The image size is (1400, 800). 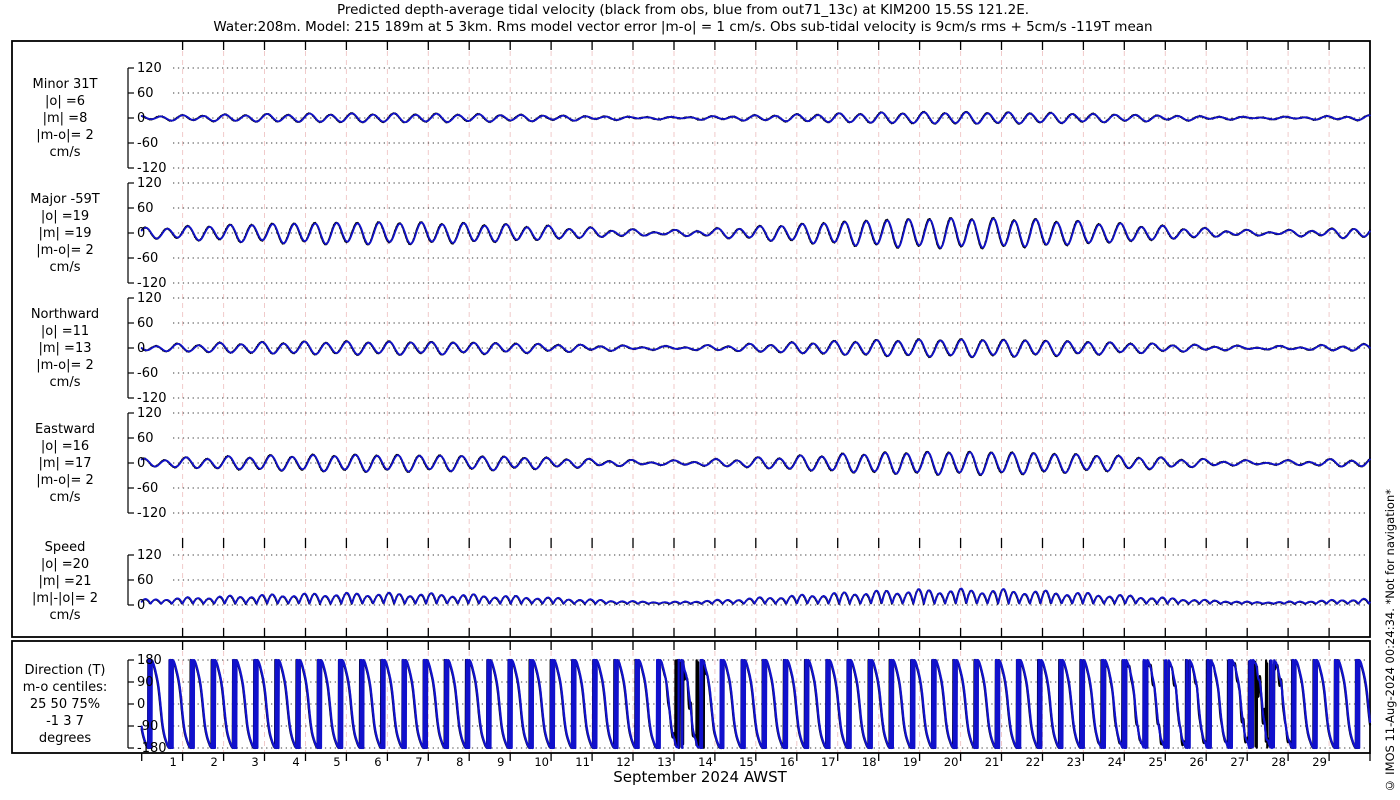 What do you see at coordinates (149, 413) in the screenshot?
I see `ytick-label-eastward: 120` at bounding box center [149, 413].